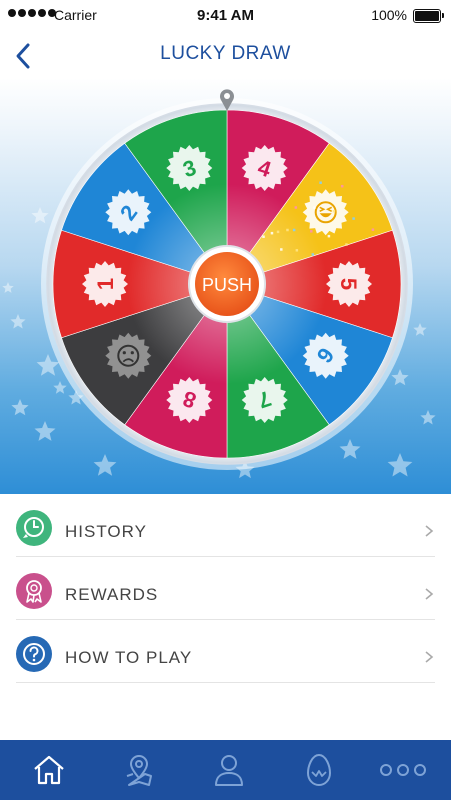  I want to click on menu-label-rewards: REWARDS, so click(112, 594).